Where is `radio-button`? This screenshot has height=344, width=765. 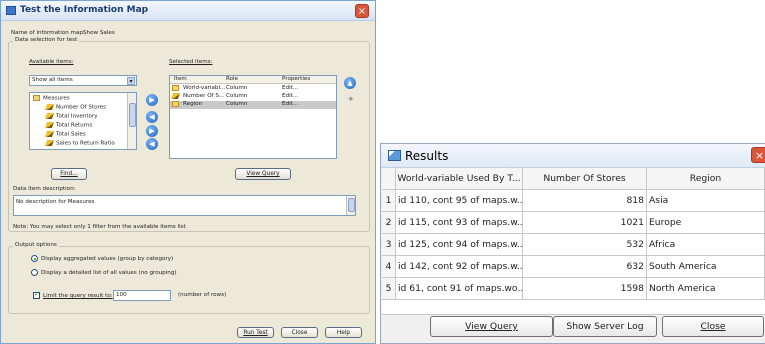
radio-button is located at coordinates (34, 272).